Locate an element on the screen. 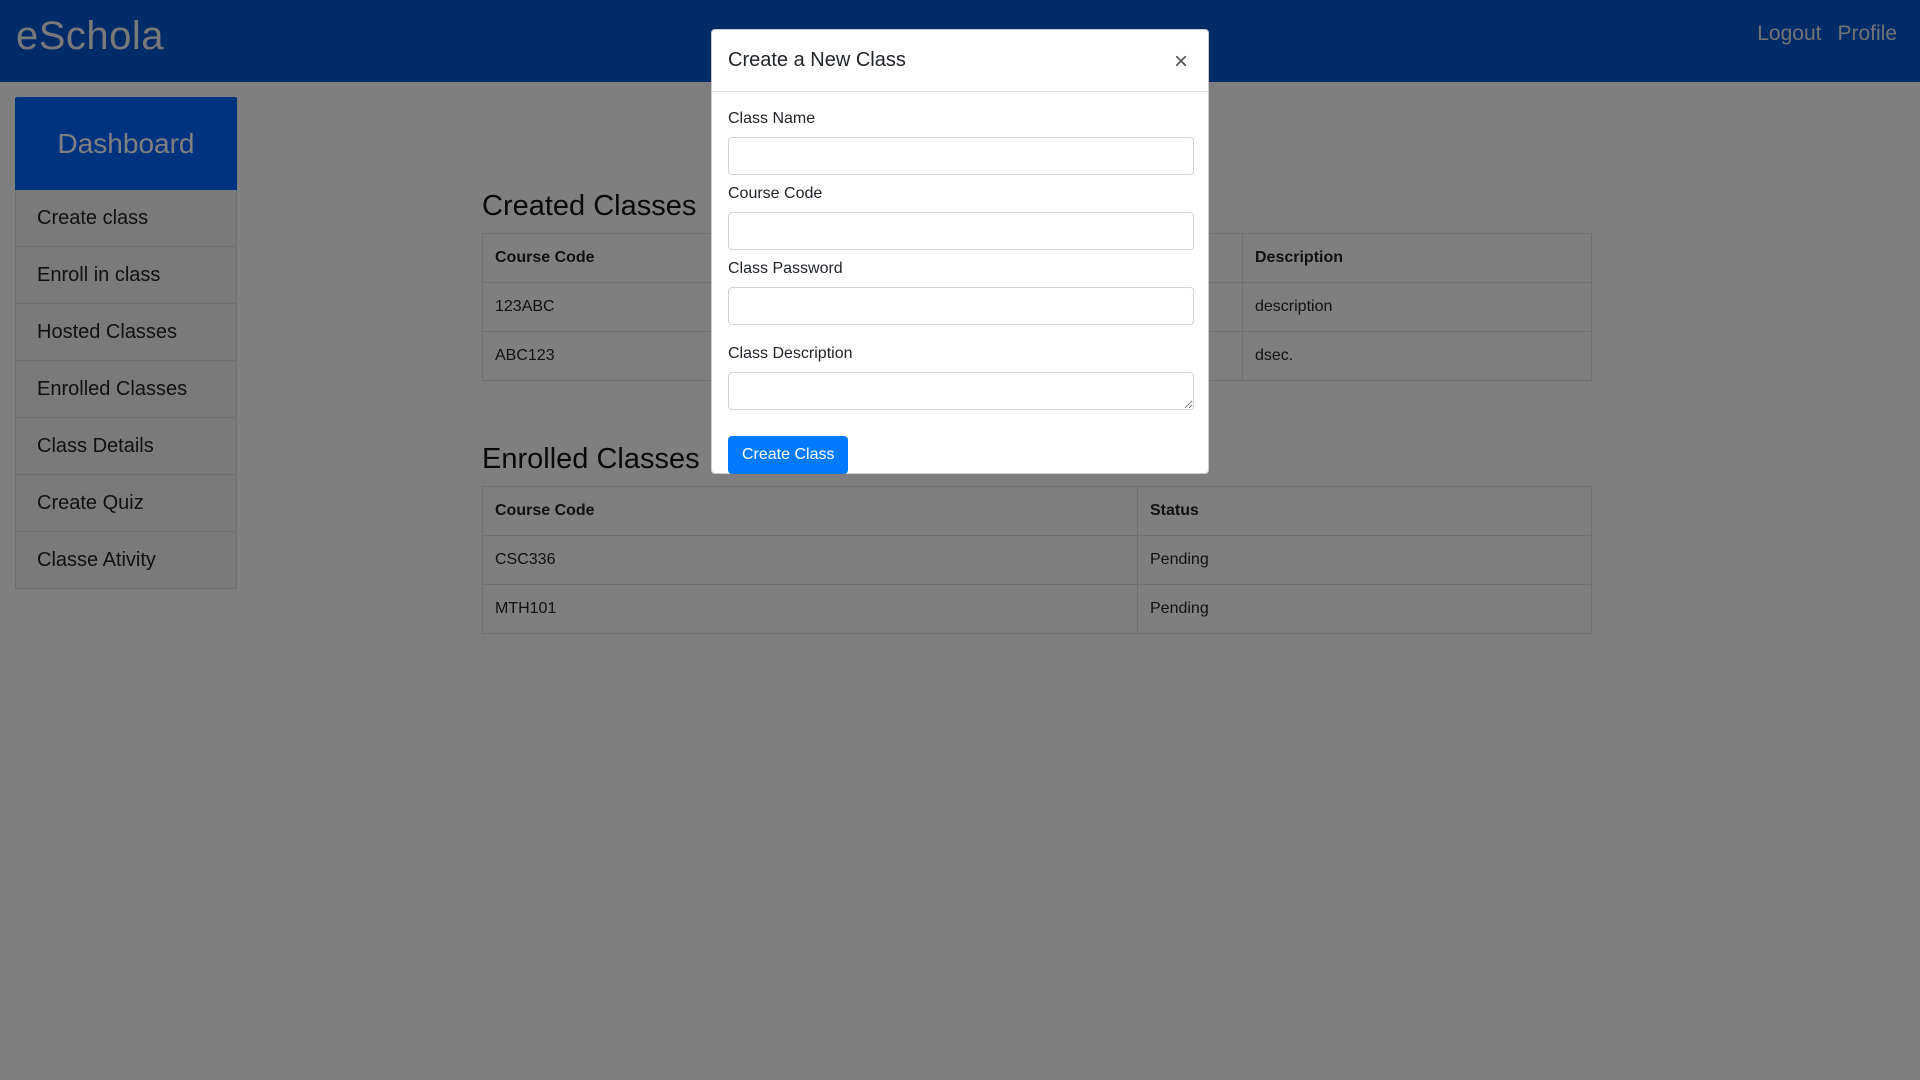 The width and height of the screenshot is (1920, 1080). class-name-group: Class Name is located at coordinates (961, 142).